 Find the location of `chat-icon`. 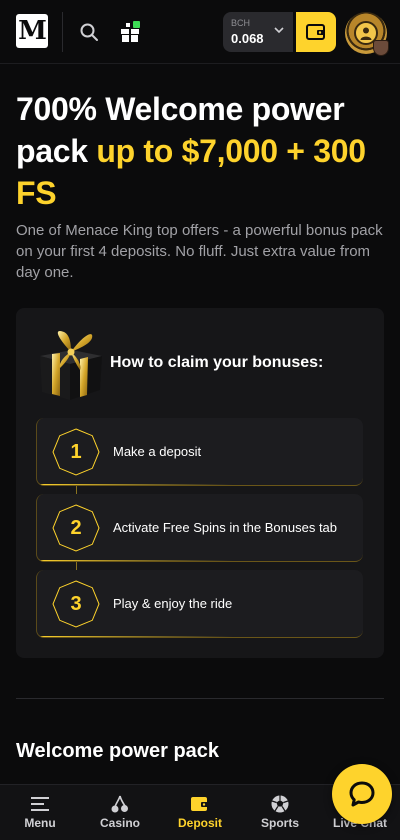

chat-icon is located at coordinates (362, 794).